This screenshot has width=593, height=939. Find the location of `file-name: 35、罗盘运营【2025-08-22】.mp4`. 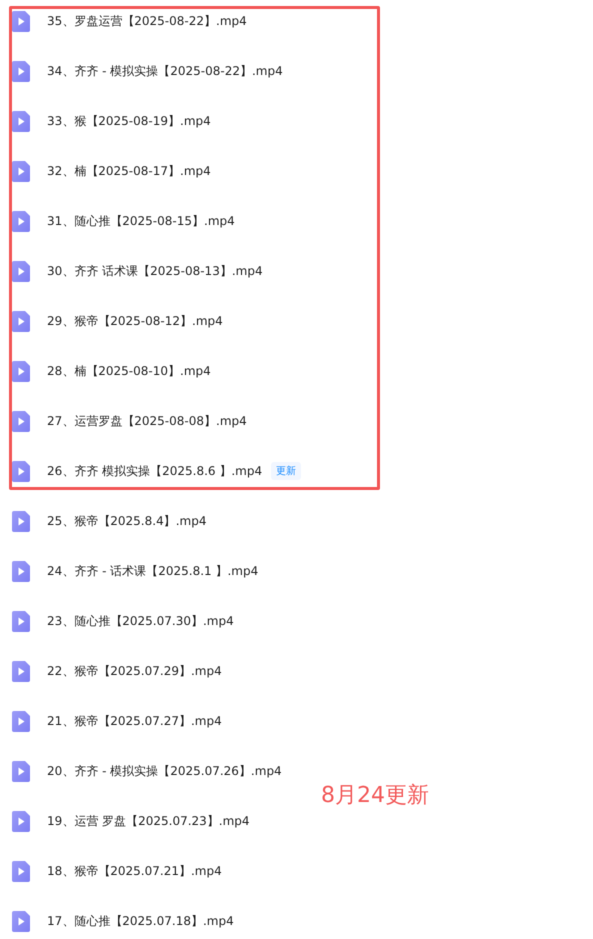

file-name: 35、罗盘运营【2025-08-22】.mp4 is located at coordinates (147, 21).